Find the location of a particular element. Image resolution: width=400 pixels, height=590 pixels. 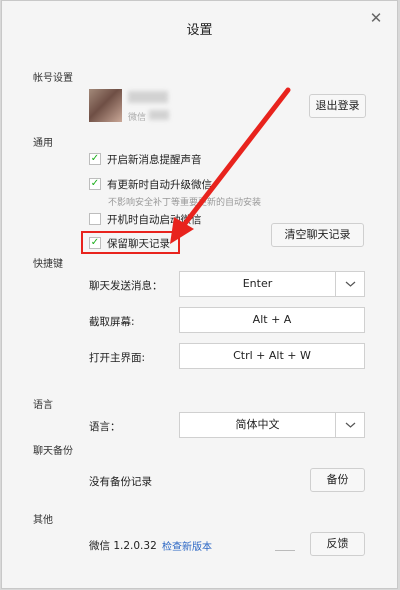

version-text: 微信 1.2.0.32 is located at coordinates (123, 546).